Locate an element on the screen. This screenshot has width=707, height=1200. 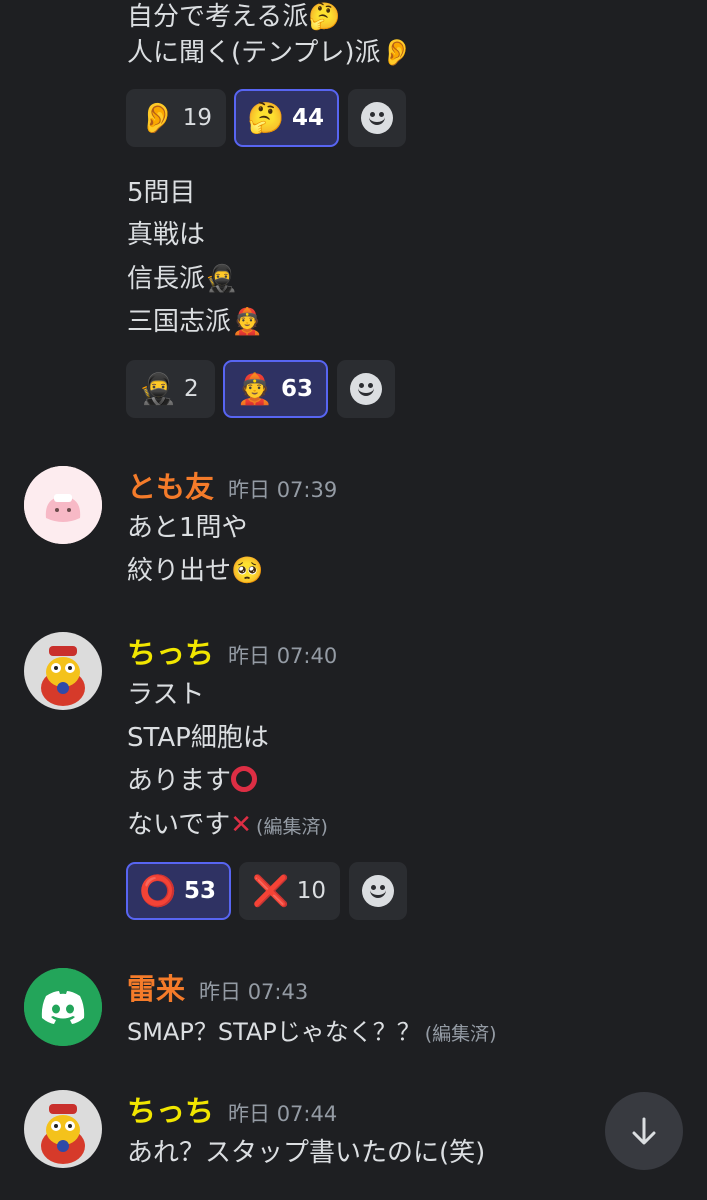
reaction-count: 53 is located at coordinates (200, 891).